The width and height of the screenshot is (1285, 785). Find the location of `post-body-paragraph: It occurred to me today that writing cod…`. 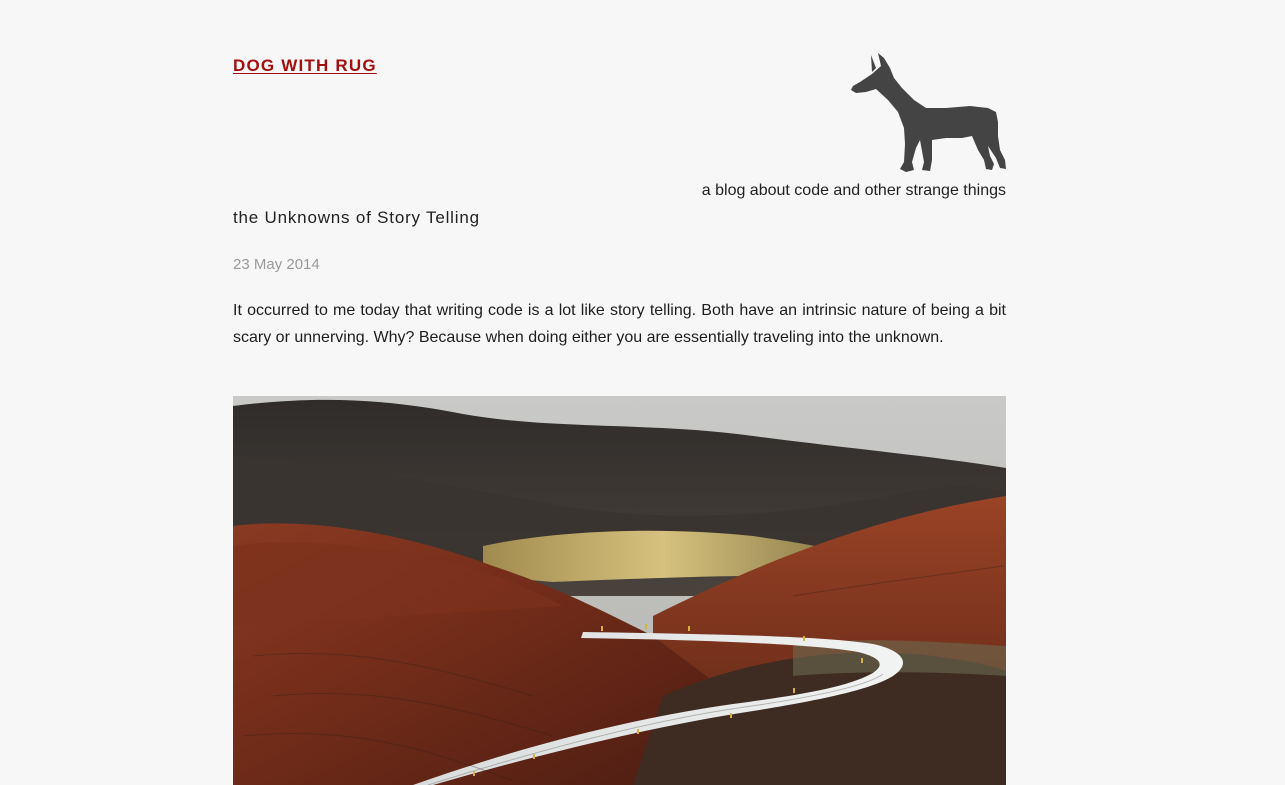

post-body-paragraph: It occurred to me today that writing cod… is located at coordinates (619, 324).